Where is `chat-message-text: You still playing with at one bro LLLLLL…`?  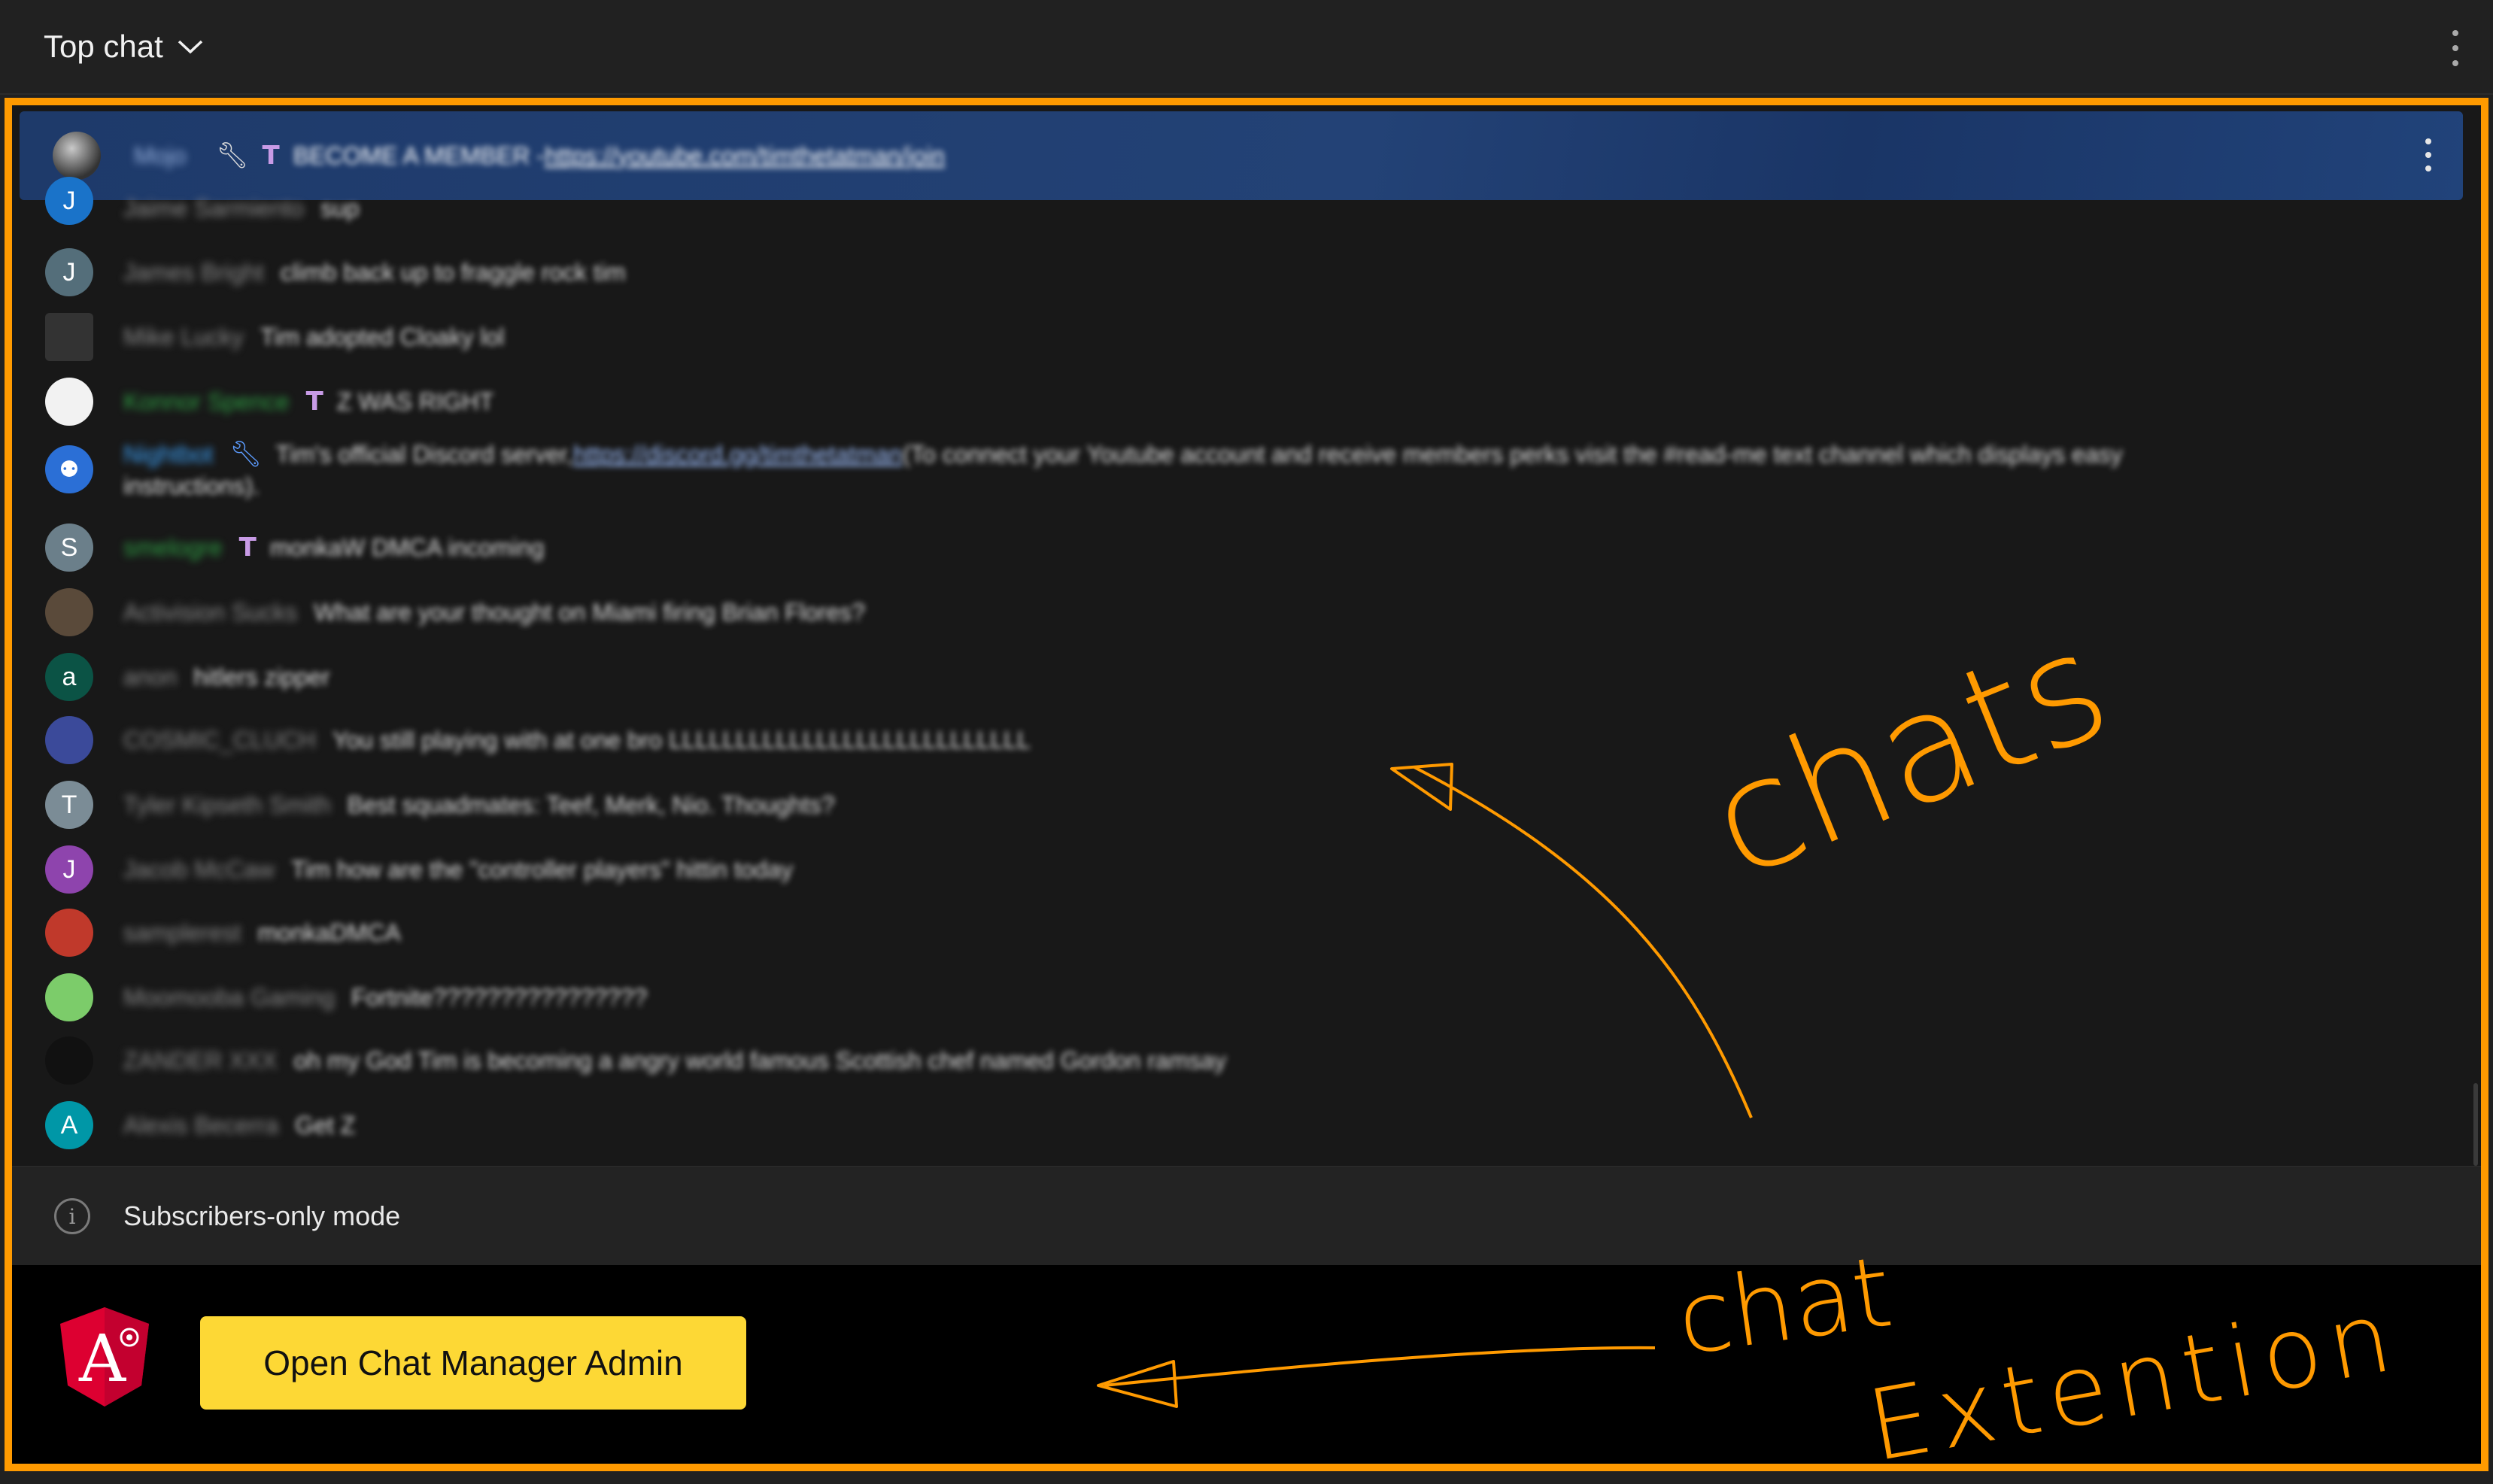 chat-message-text: You still playing with at one bro LLLLLL… is located at coordinates (682, 740).